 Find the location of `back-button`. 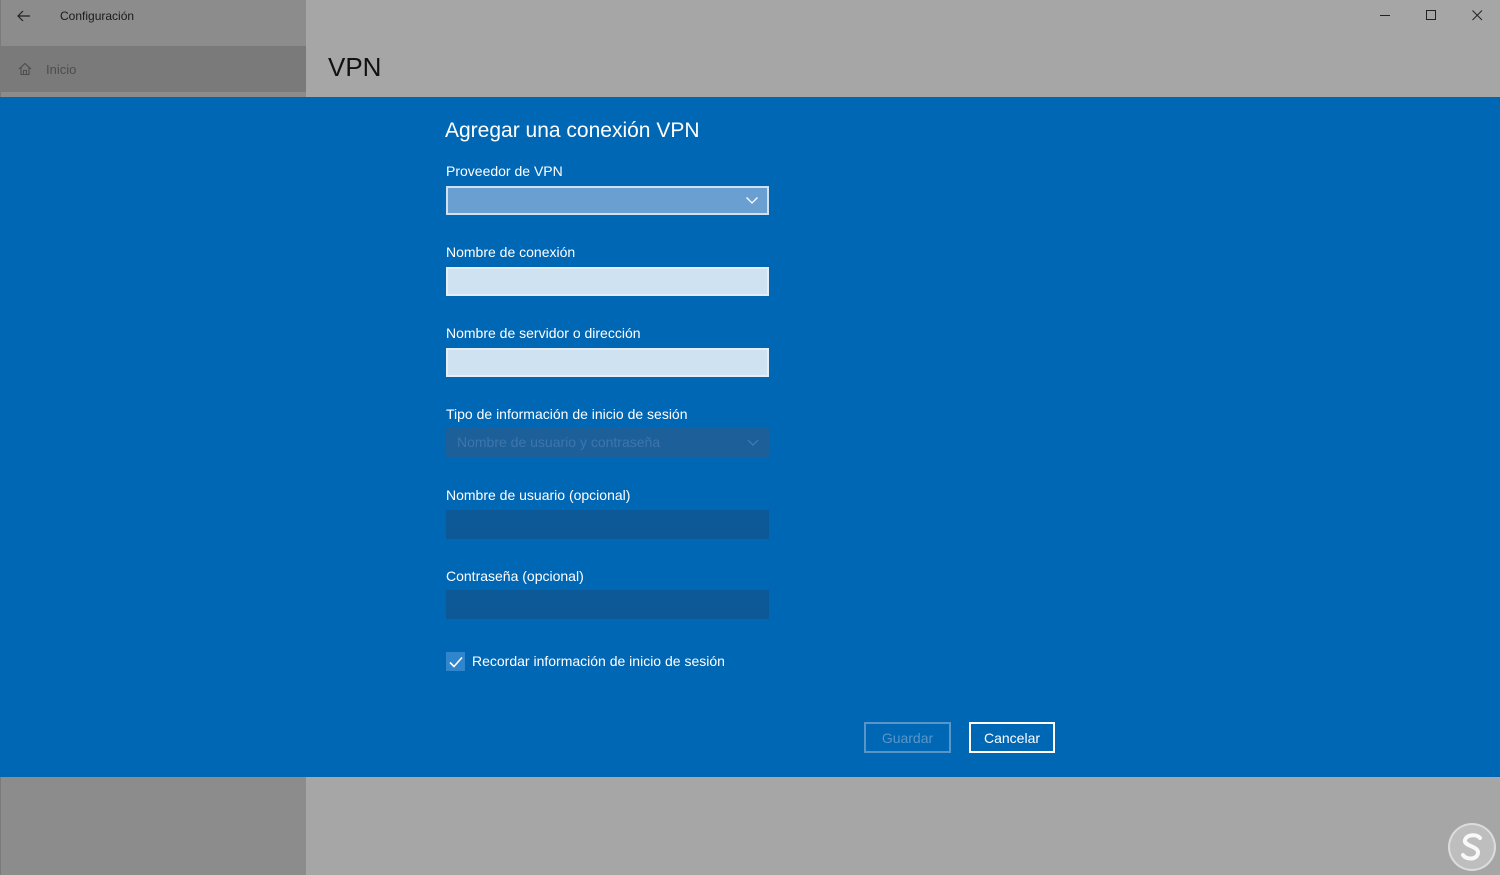

back-button is located at coordinates (24, 16).